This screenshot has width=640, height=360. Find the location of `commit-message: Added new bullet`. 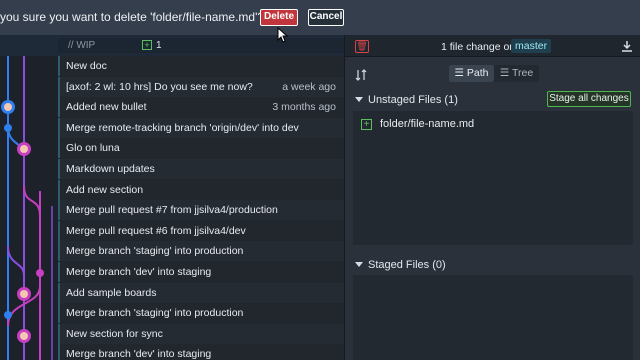

commit-message: Added new bullet is located at coordinates (106, 107).